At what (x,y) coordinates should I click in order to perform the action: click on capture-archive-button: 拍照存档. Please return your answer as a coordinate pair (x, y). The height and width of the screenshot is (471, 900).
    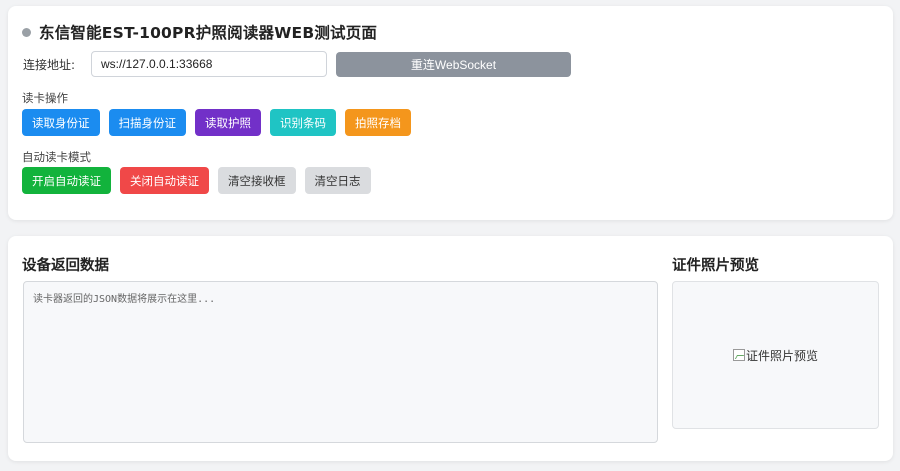
    Looking at the image, I should click on (378, 122).